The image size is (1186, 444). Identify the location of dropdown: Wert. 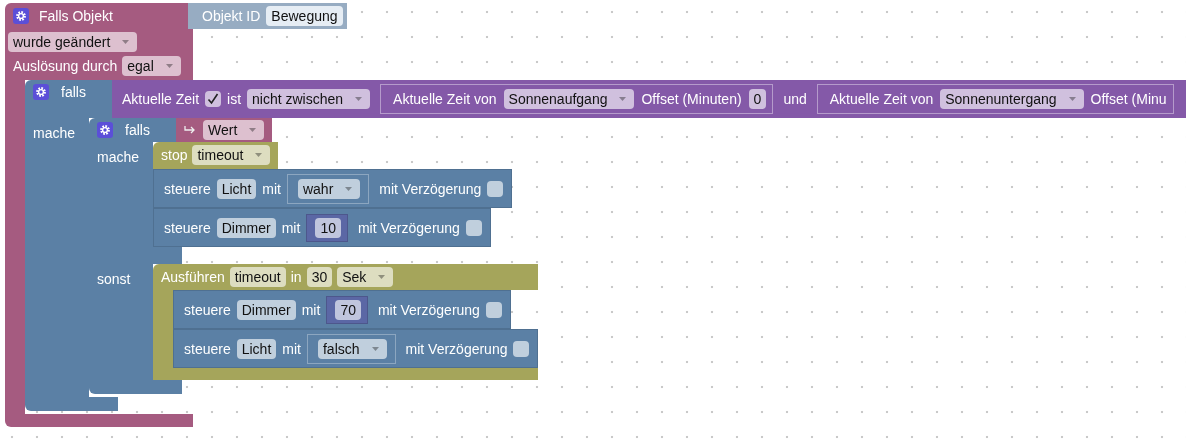
(234, 130).